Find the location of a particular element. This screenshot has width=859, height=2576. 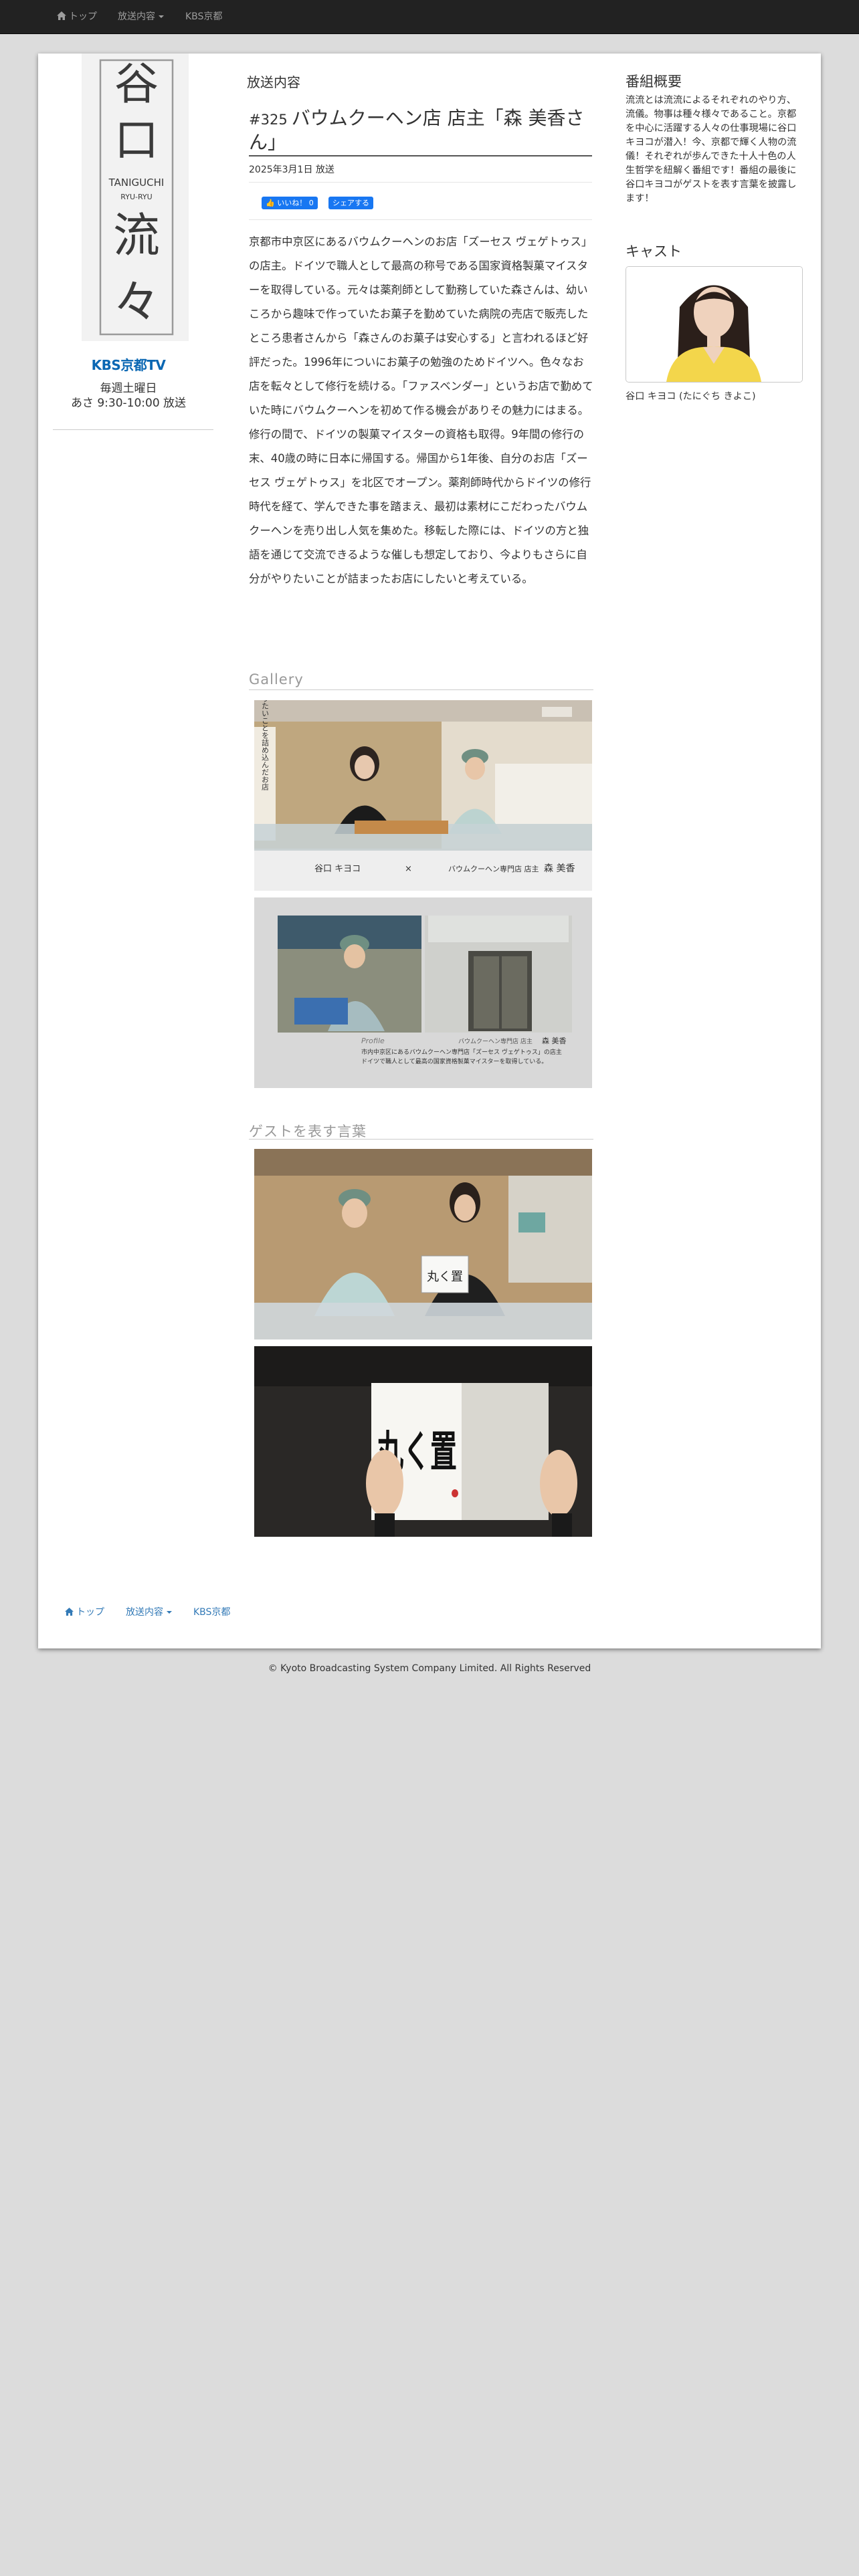

episode-title: #325 バウムクーヘン店 店主「森 美香さん」 is located at coordinates (421, 130).